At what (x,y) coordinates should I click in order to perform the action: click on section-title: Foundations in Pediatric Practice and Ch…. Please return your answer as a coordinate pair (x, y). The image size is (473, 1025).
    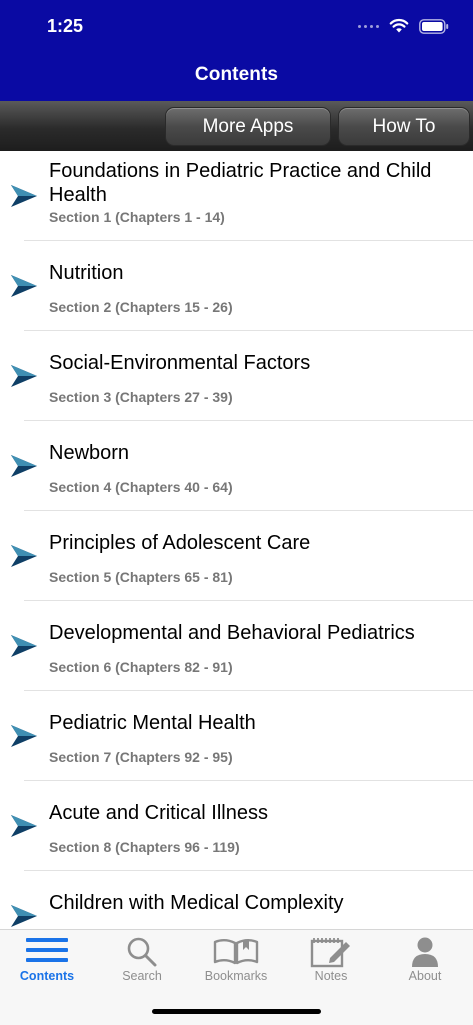
    Looking at the image, I should click on (240, 183).